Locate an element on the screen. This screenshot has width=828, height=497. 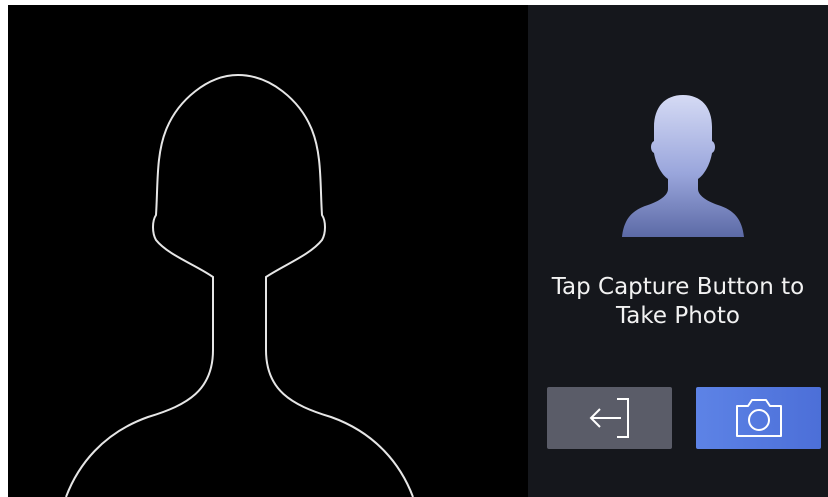
back-button is located at coordinates (609, 418).